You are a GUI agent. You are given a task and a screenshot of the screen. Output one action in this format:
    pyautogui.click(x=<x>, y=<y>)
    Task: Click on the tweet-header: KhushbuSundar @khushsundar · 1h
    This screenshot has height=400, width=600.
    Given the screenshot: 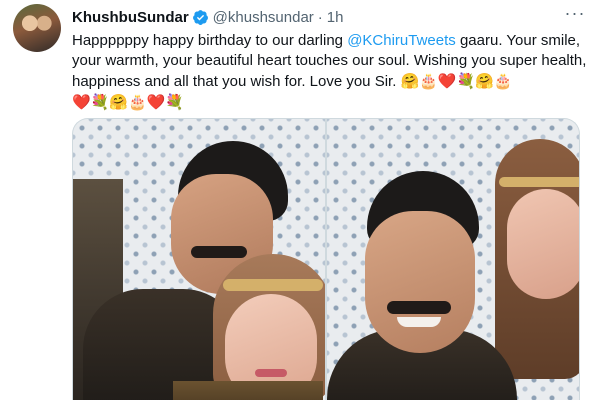 What is the action you would take?
    pyautogui.click(x=207, y=17)
    